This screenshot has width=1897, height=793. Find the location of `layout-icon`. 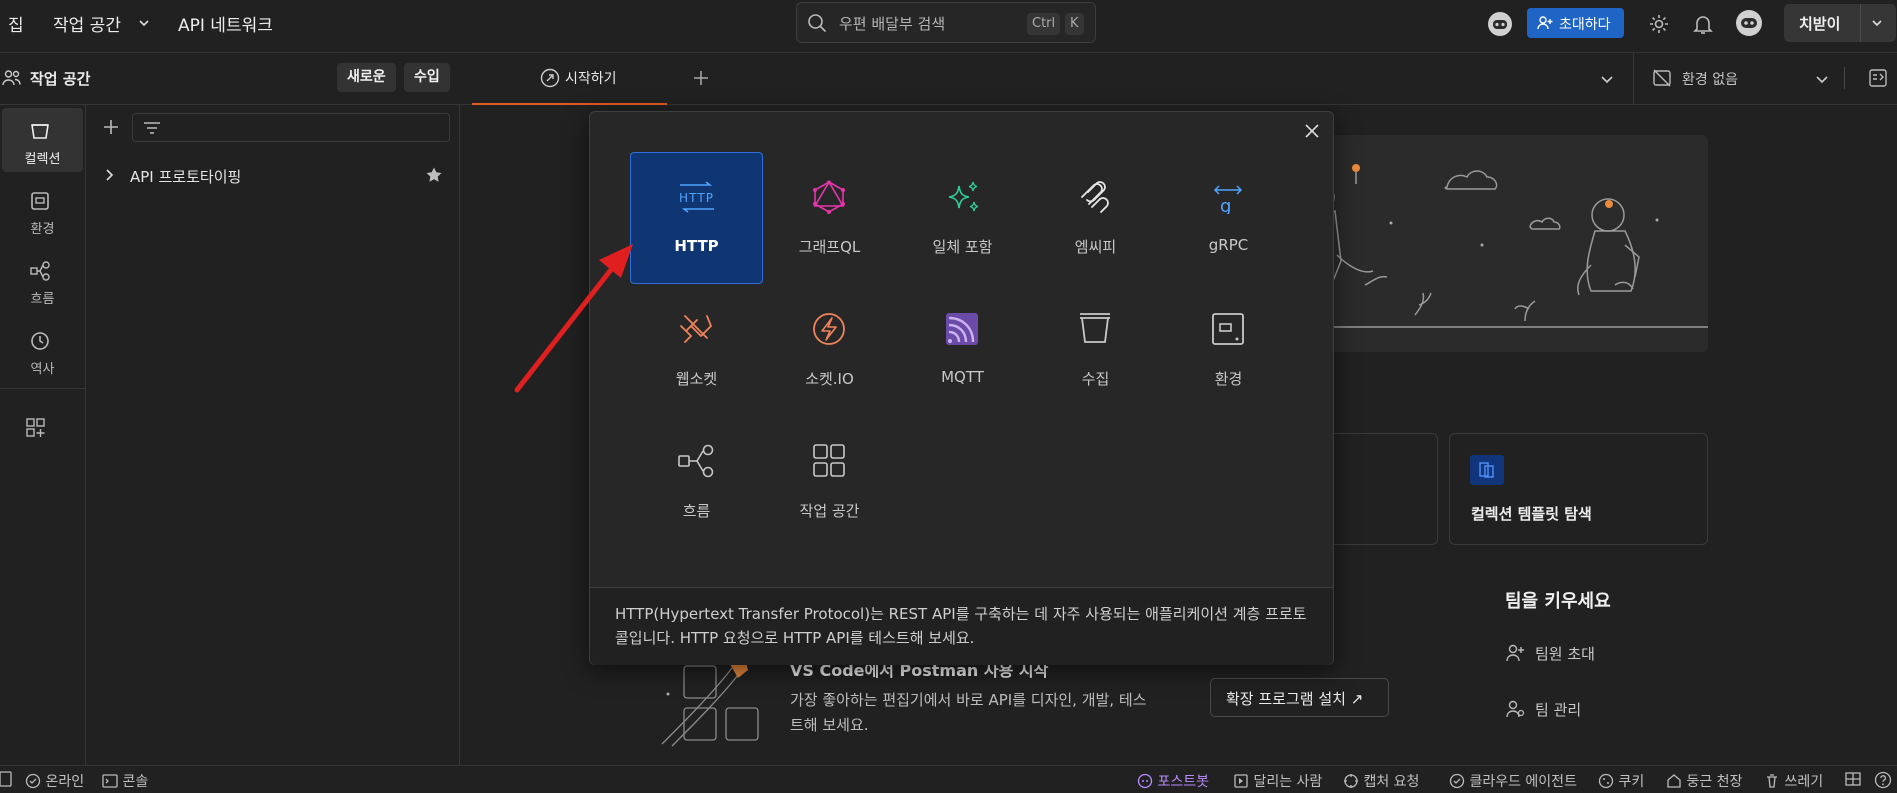

layout-icon is located at coordinates (1853, 779).